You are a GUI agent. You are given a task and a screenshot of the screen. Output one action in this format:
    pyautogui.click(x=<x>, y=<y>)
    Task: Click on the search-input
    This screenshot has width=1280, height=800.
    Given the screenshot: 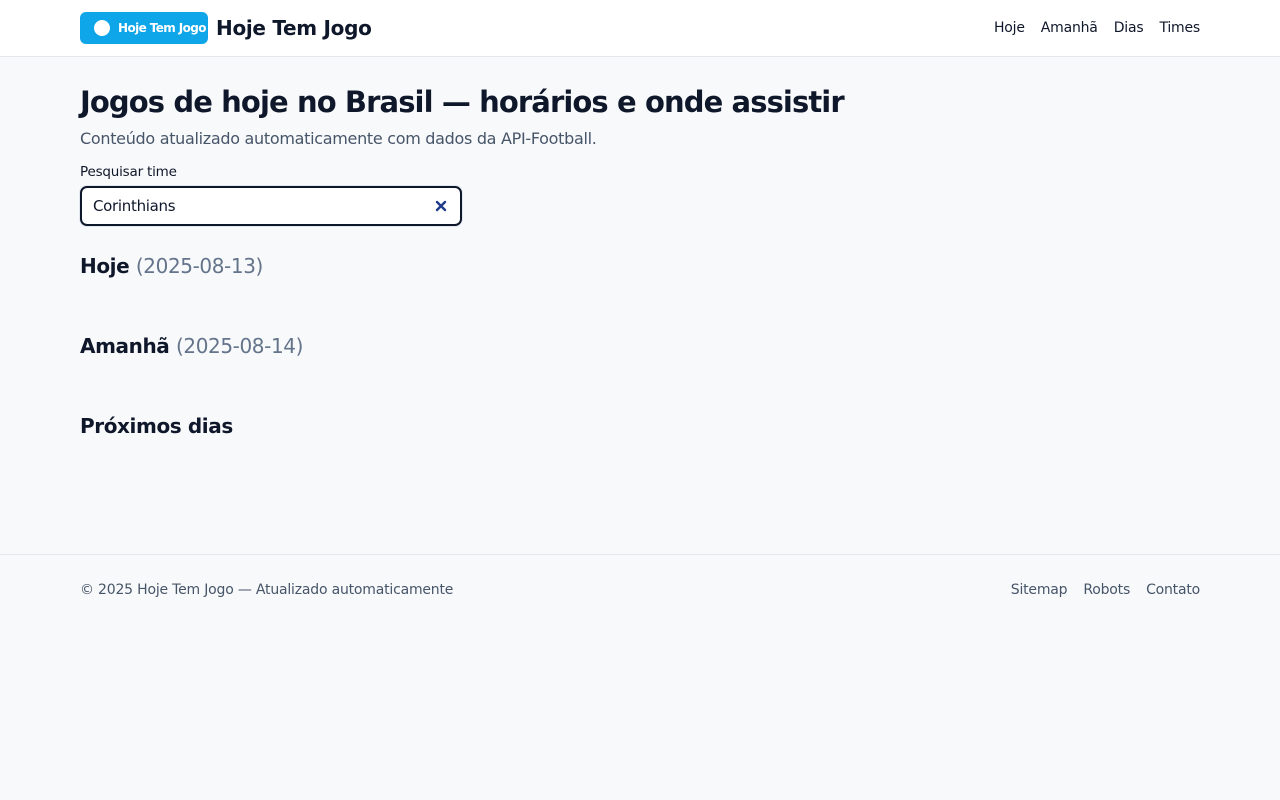 What is the action you would take?
    pyautogui.click(x=262, y=206)
    